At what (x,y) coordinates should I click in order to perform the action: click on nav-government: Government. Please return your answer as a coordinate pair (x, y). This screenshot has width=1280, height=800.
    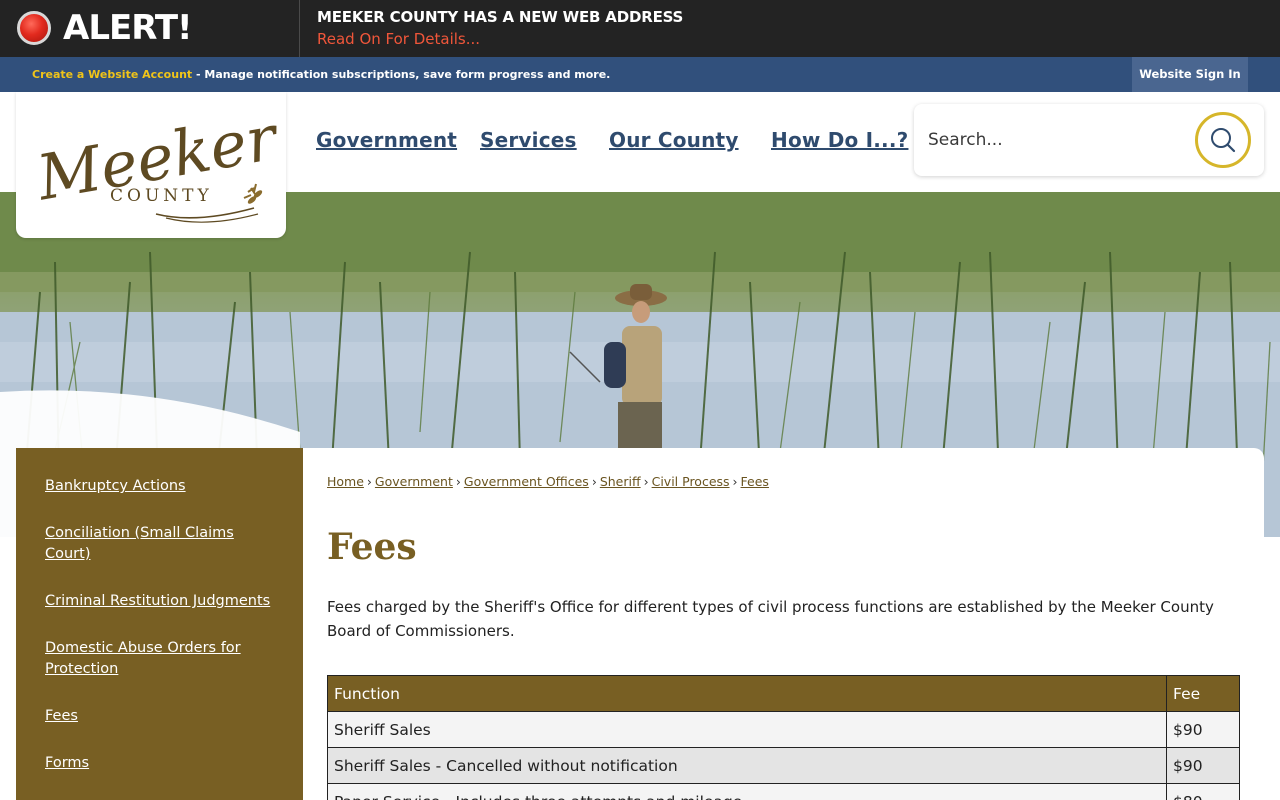
    Looking at the image, I should click on (386, 140).